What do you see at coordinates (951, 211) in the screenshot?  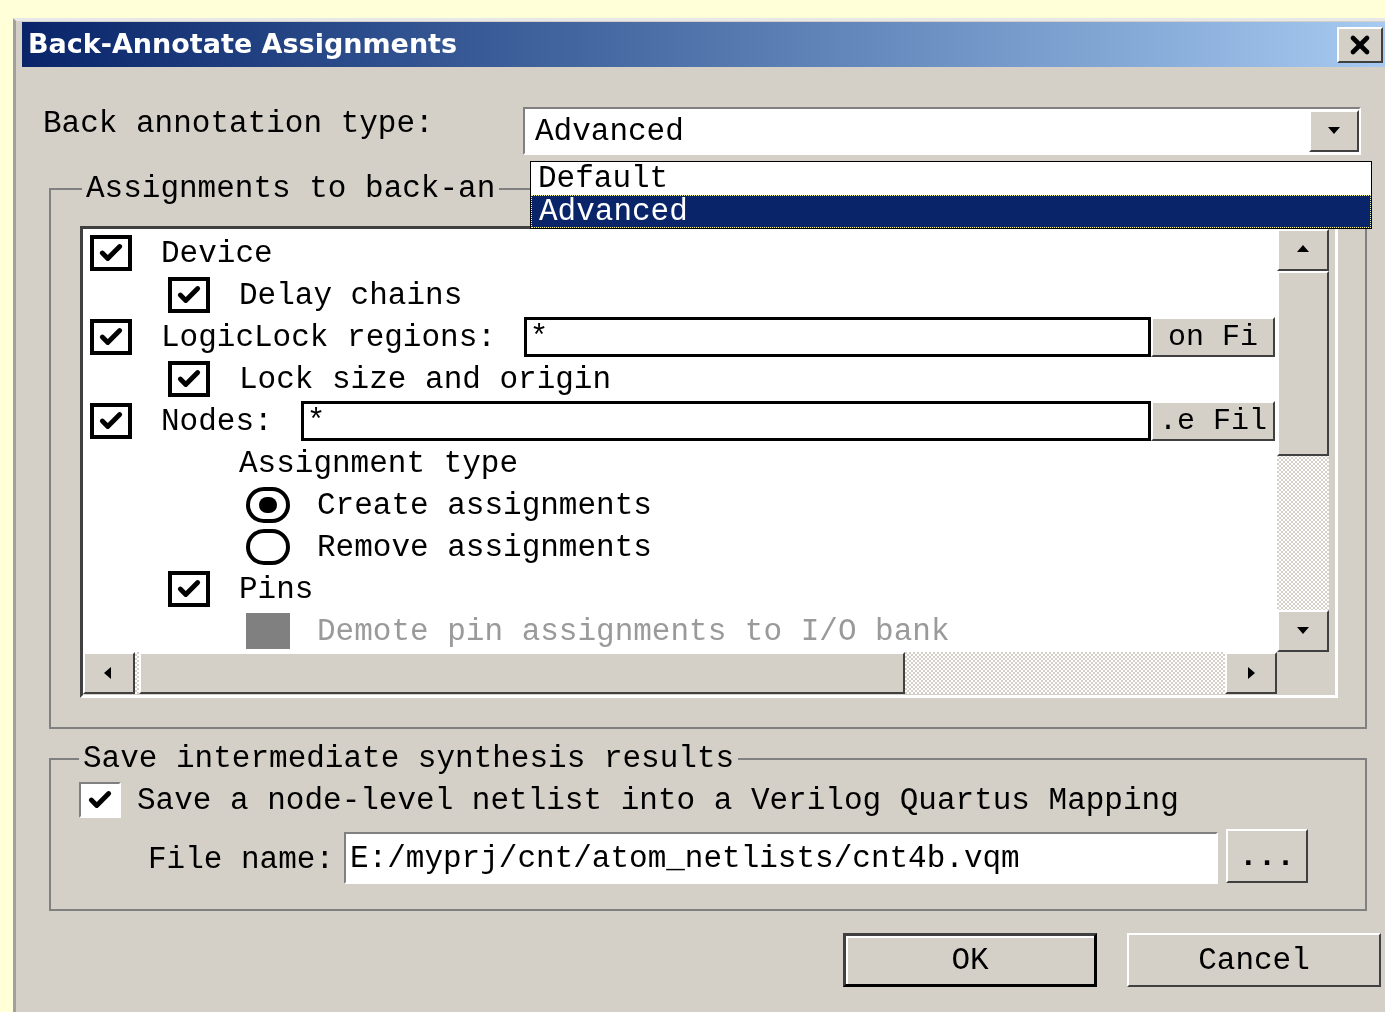 I see `dropdown-option: Advanced` at bounding box center [951, 211].